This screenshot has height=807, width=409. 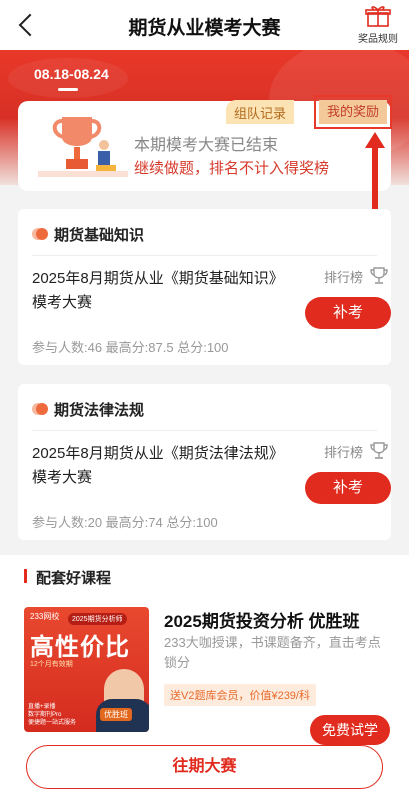 I want to click on cover-info-text: 直播+录播 数字期刊Pro 便捷题一站式服务, so click(x=52, y=715).